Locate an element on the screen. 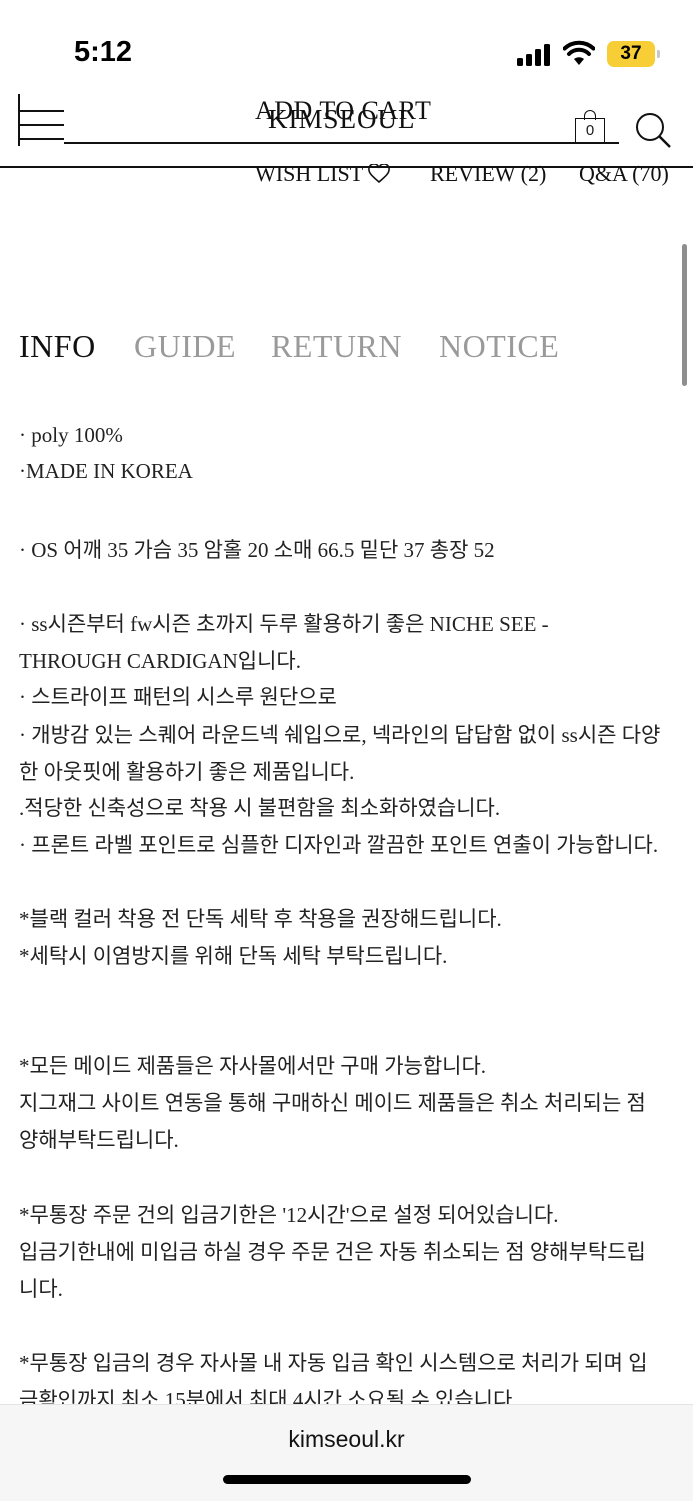 The width and height of the screenshot is (693, 1501). cellular-signal-icon is located at coordinates (535, 55).